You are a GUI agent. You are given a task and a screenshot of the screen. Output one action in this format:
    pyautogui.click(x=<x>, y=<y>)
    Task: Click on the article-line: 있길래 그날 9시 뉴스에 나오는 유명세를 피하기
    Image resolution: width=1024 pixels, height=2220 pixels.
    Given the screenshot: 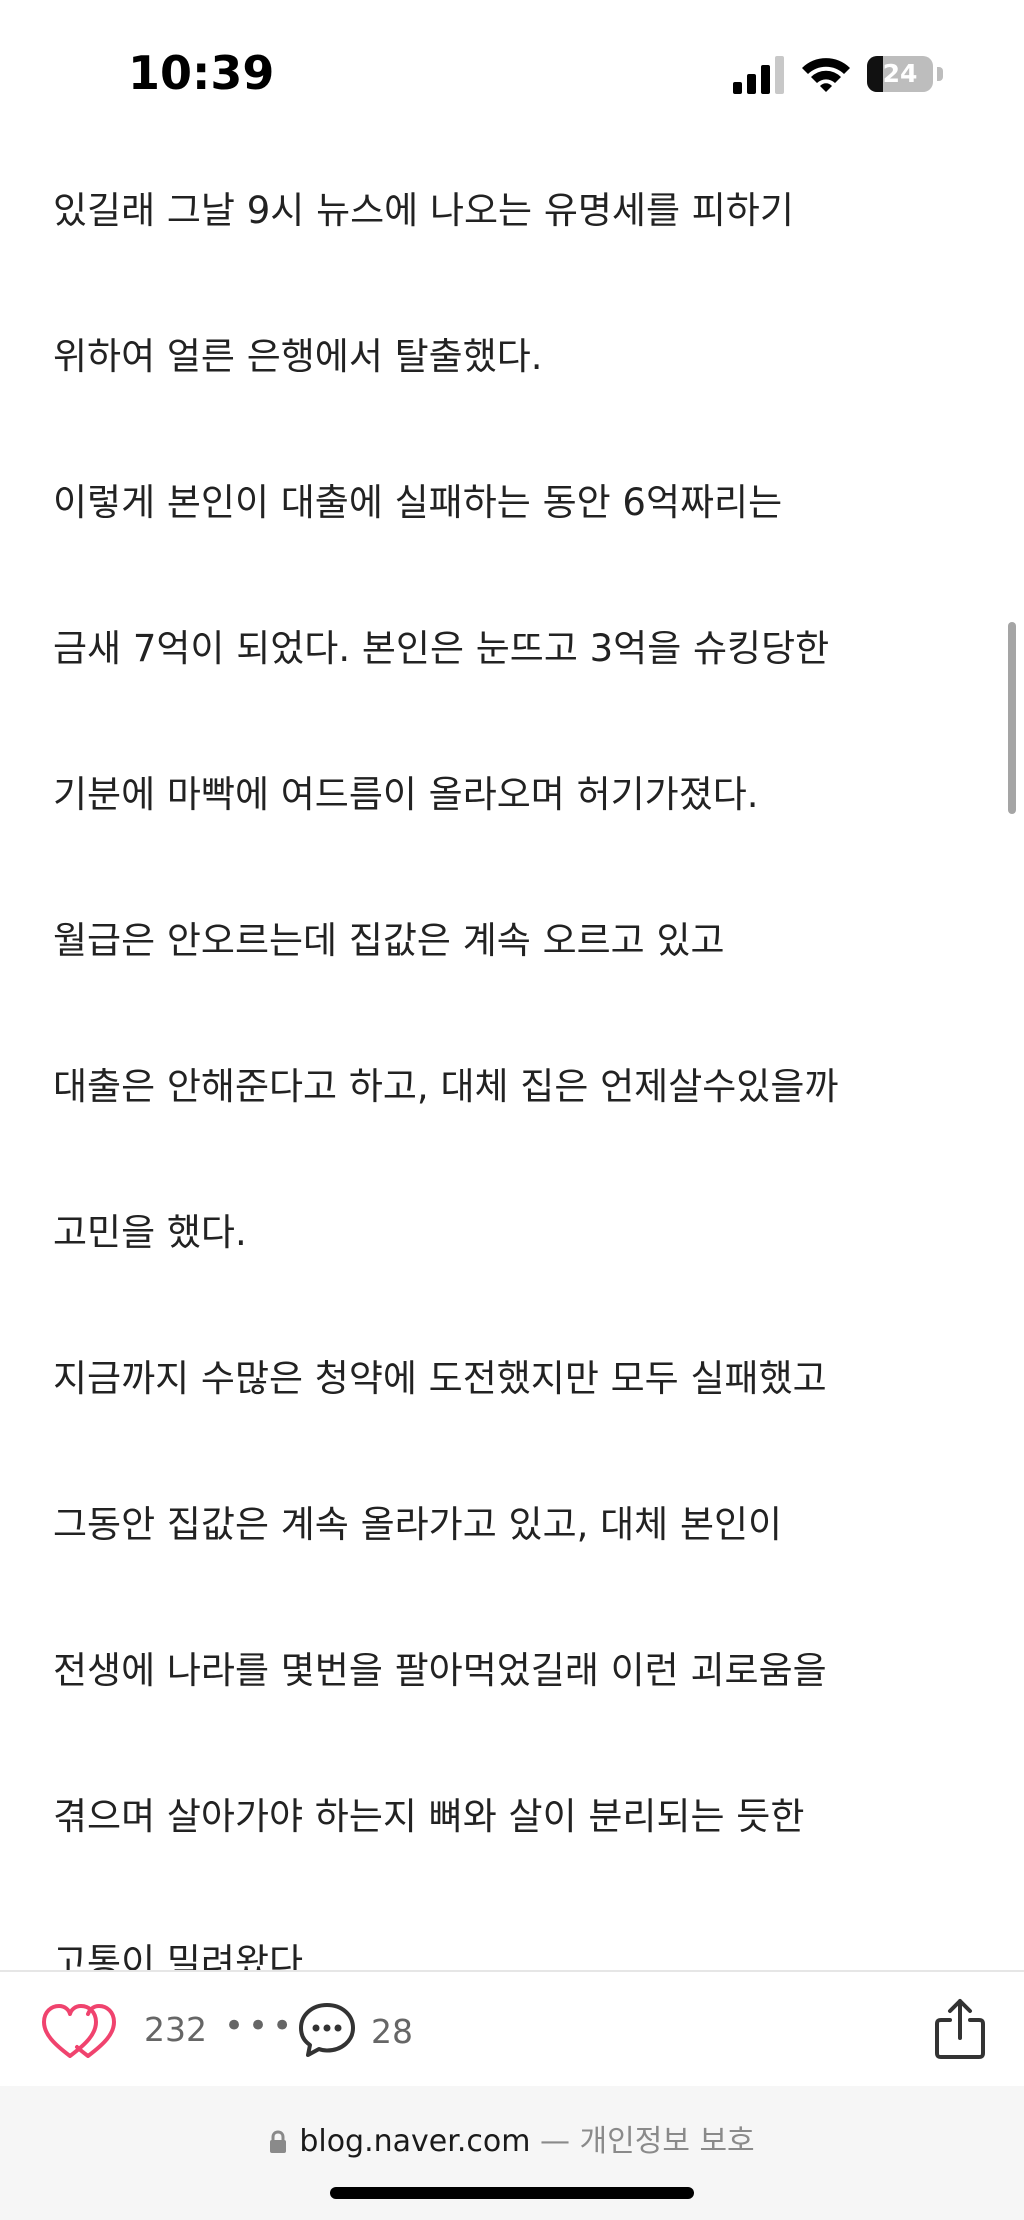 What is the action you would take?
    pyautogui.click(x=423, y=210)
    